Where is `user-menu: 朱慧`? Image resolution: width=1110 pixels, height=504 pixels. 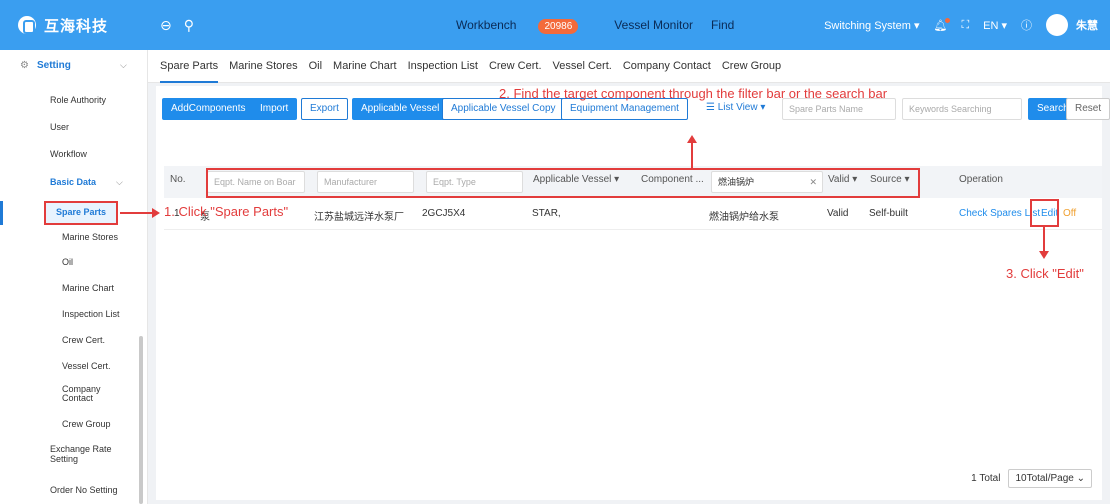
user-menu: 朱慧 is located at coordinates (1072, 25).